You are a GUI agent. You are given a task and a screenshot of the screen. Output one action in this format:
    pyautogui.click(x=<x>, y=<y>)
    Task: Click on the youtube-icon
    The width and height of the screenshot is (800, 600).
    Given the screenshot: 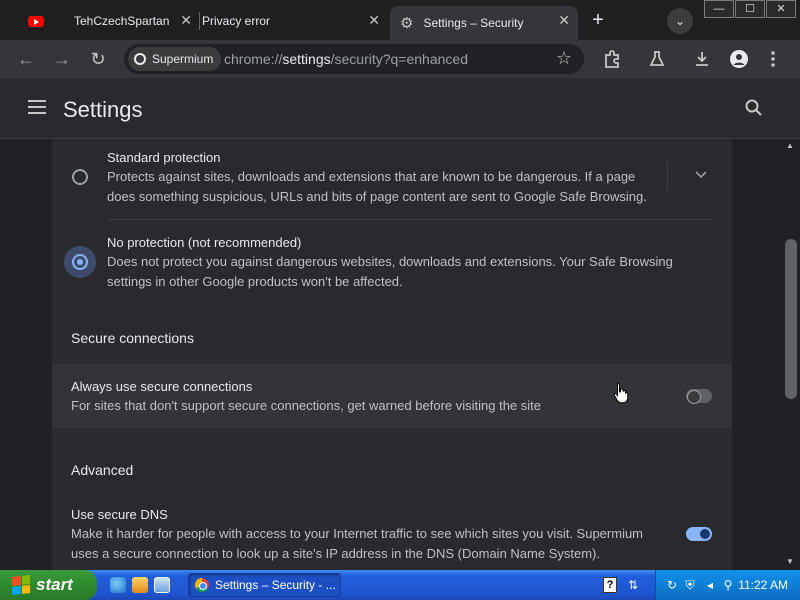 What is the action you would take?
    pyautogui.click(x=36, y=21)
    